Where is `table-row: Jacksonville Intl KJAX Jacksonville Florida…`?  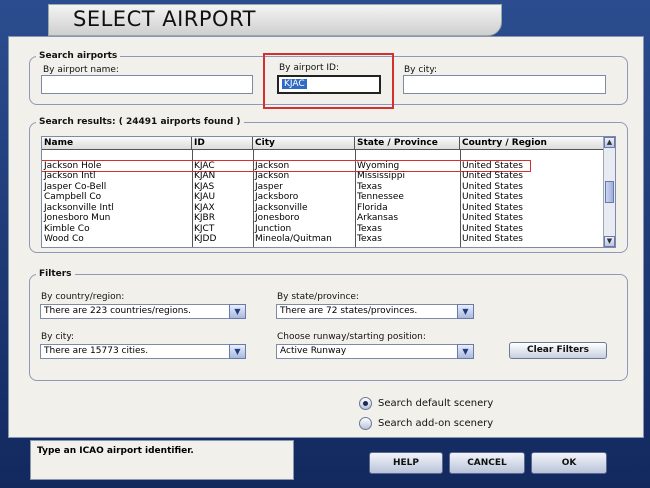 table-row: Jacksonville Intl KJAX Jacksonville Florida… is located at coordinates (328, 208).